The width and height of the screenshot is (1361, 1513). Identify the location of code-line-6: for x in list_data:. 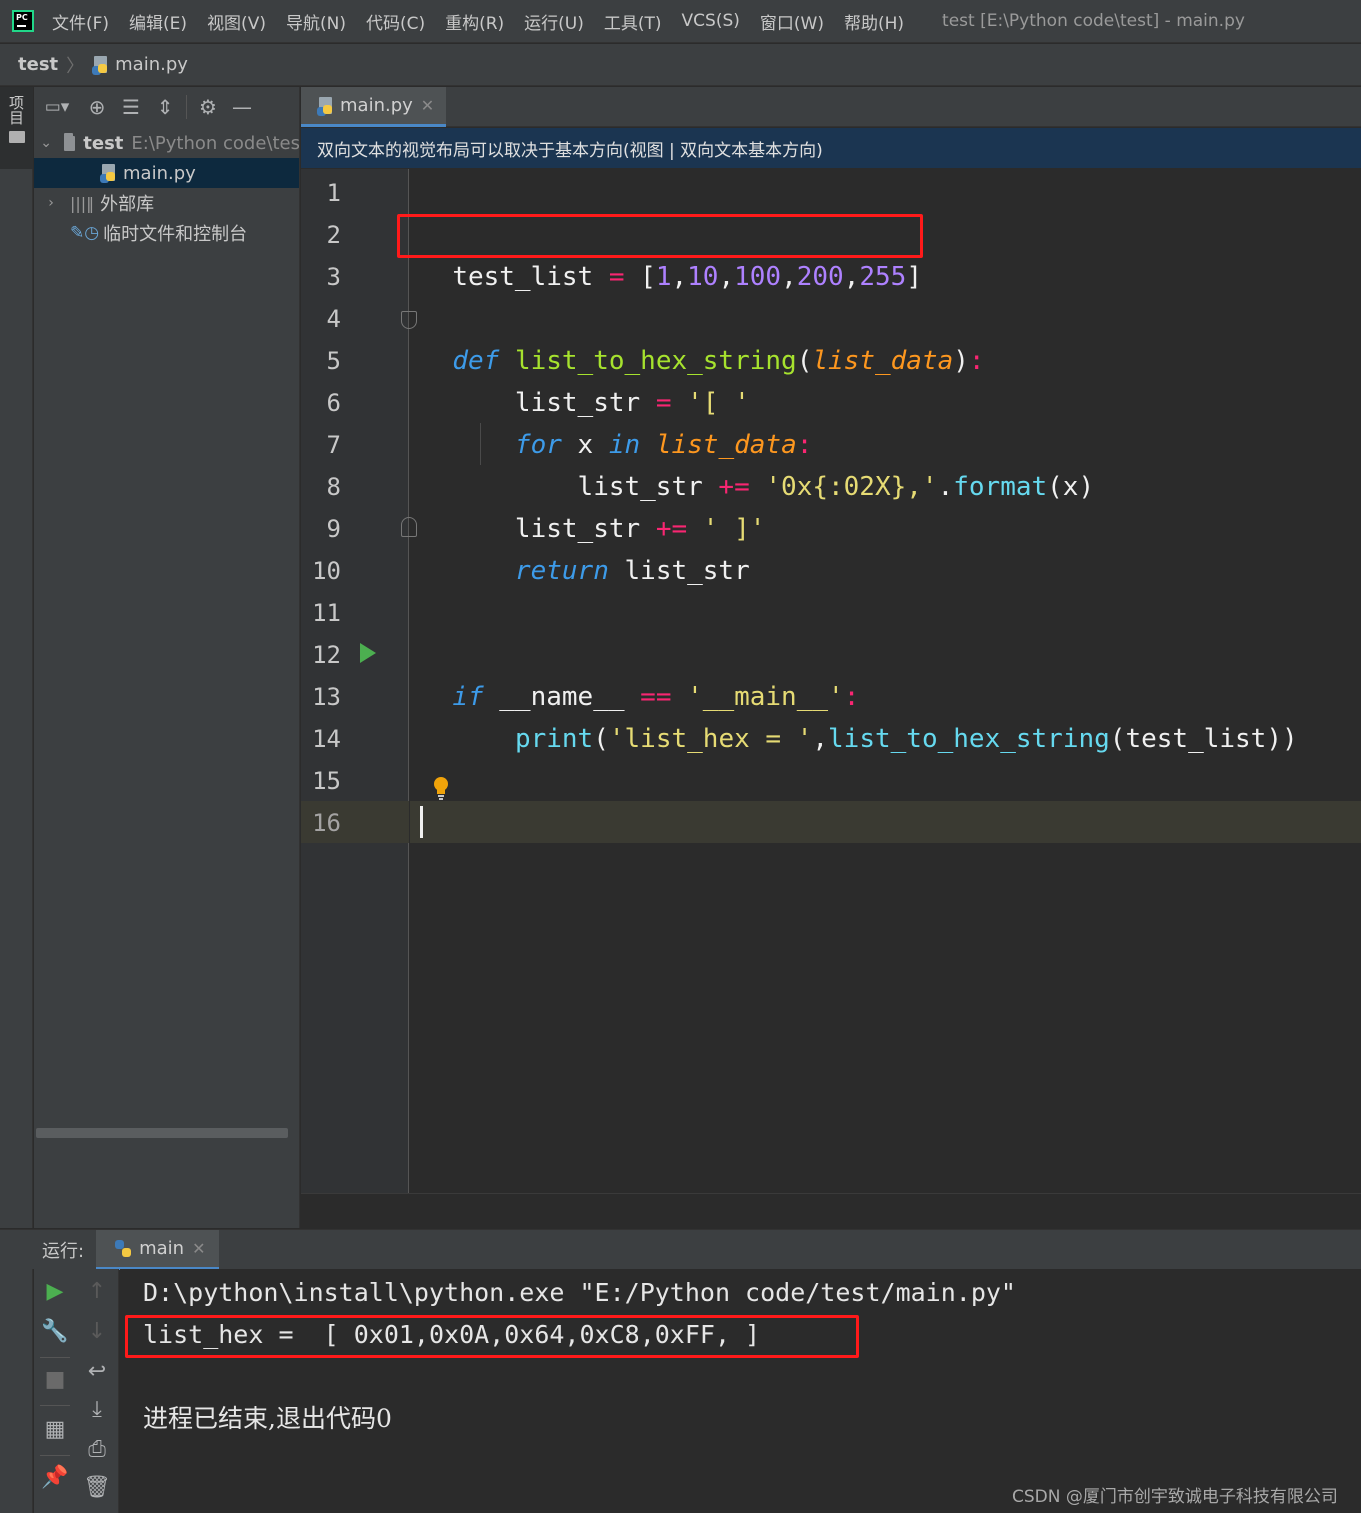
(663, 445).